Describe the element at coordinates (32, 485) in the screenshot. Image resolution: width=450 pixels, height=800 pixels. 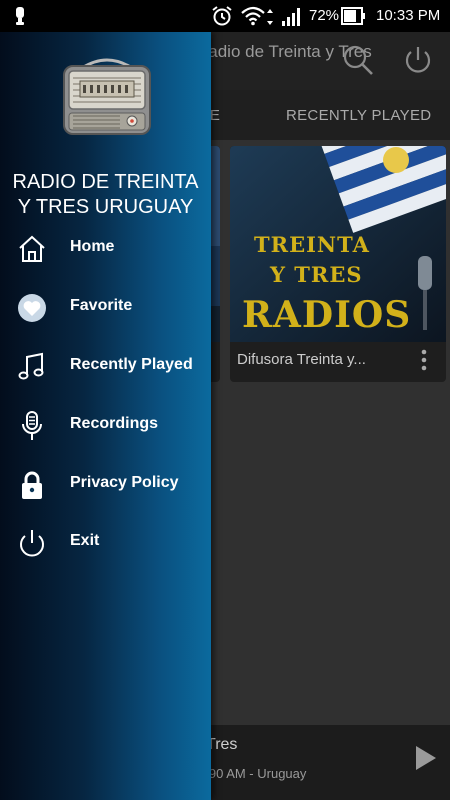
I see `lock-icon` at that location.